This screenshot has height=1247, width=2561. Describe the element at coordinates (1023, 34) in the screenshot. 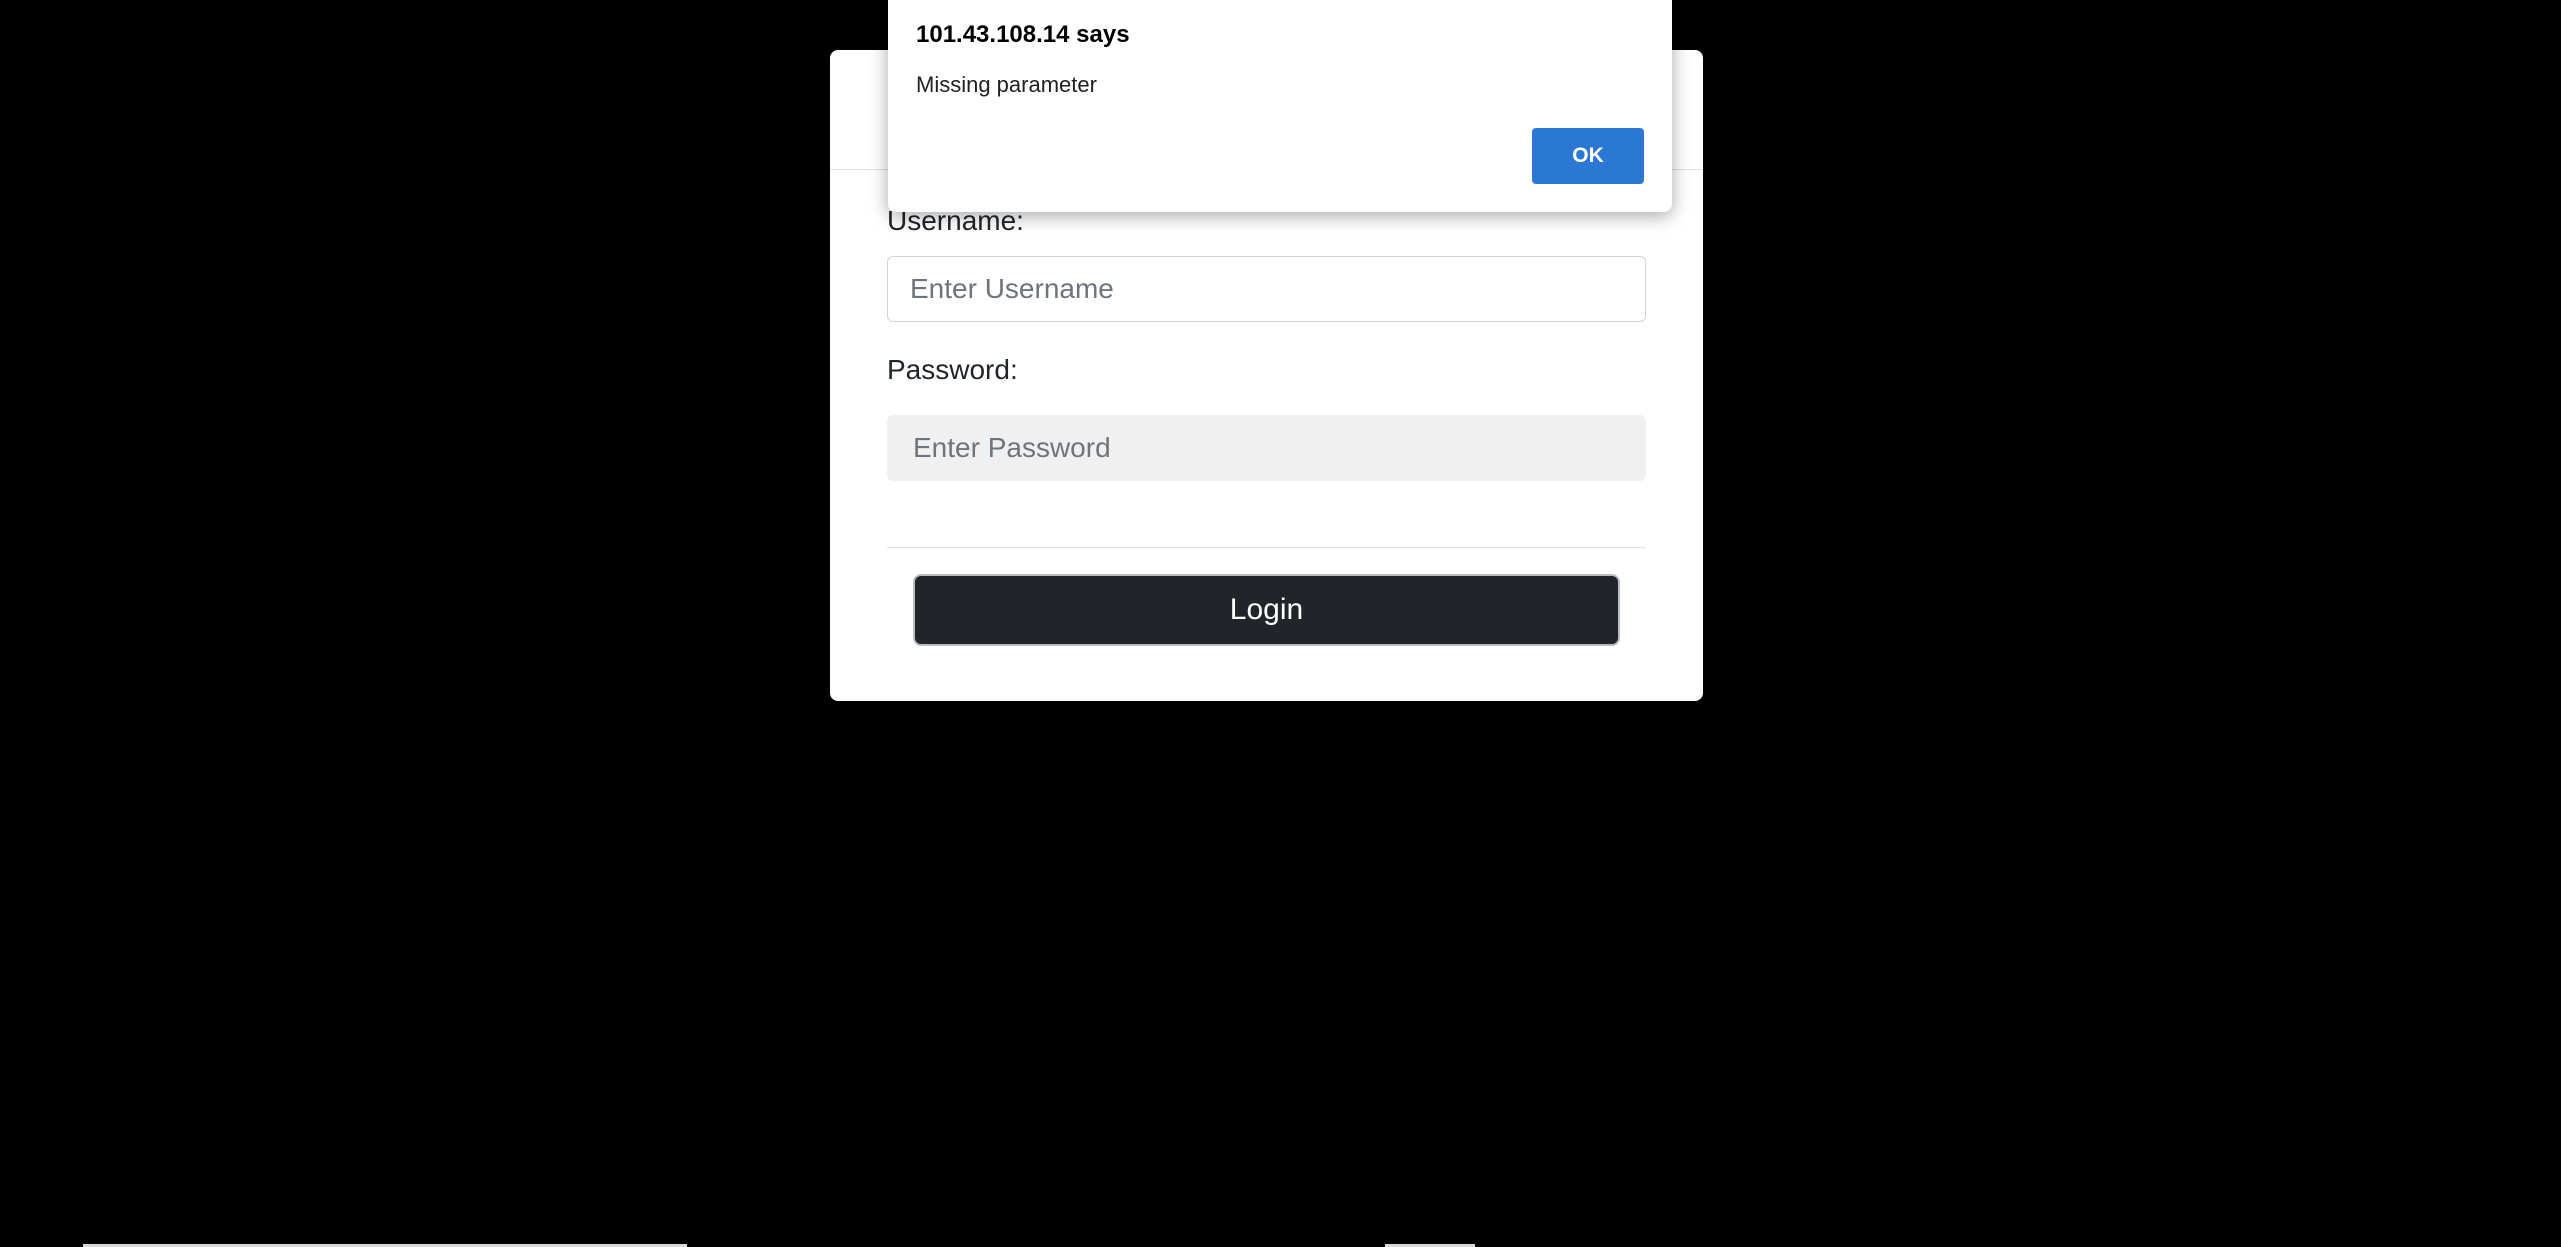

I see `alert-title: 101.43.108.14 says` at that location.